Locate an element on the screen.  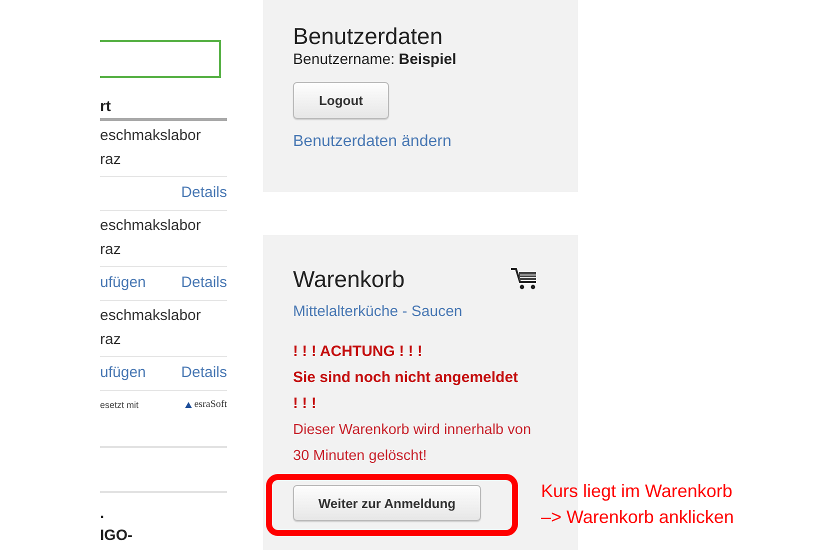
heading-text: IGO- is located at coordinates (117, 536).